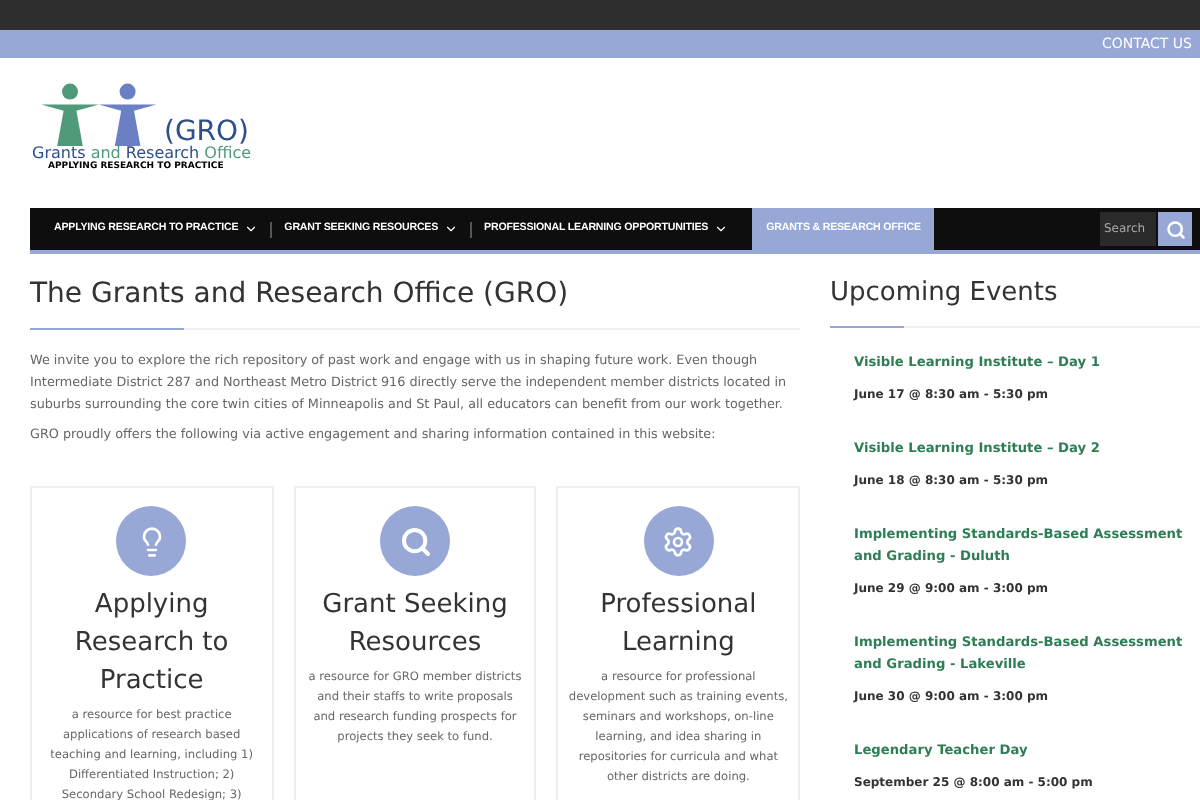 The height and width of the screenshot is (800, 1200). What do you see at coordinates (142, 154) in the screenshot?
I see `logo-name: Grants and Research Office` at bounding box center [142, 154].